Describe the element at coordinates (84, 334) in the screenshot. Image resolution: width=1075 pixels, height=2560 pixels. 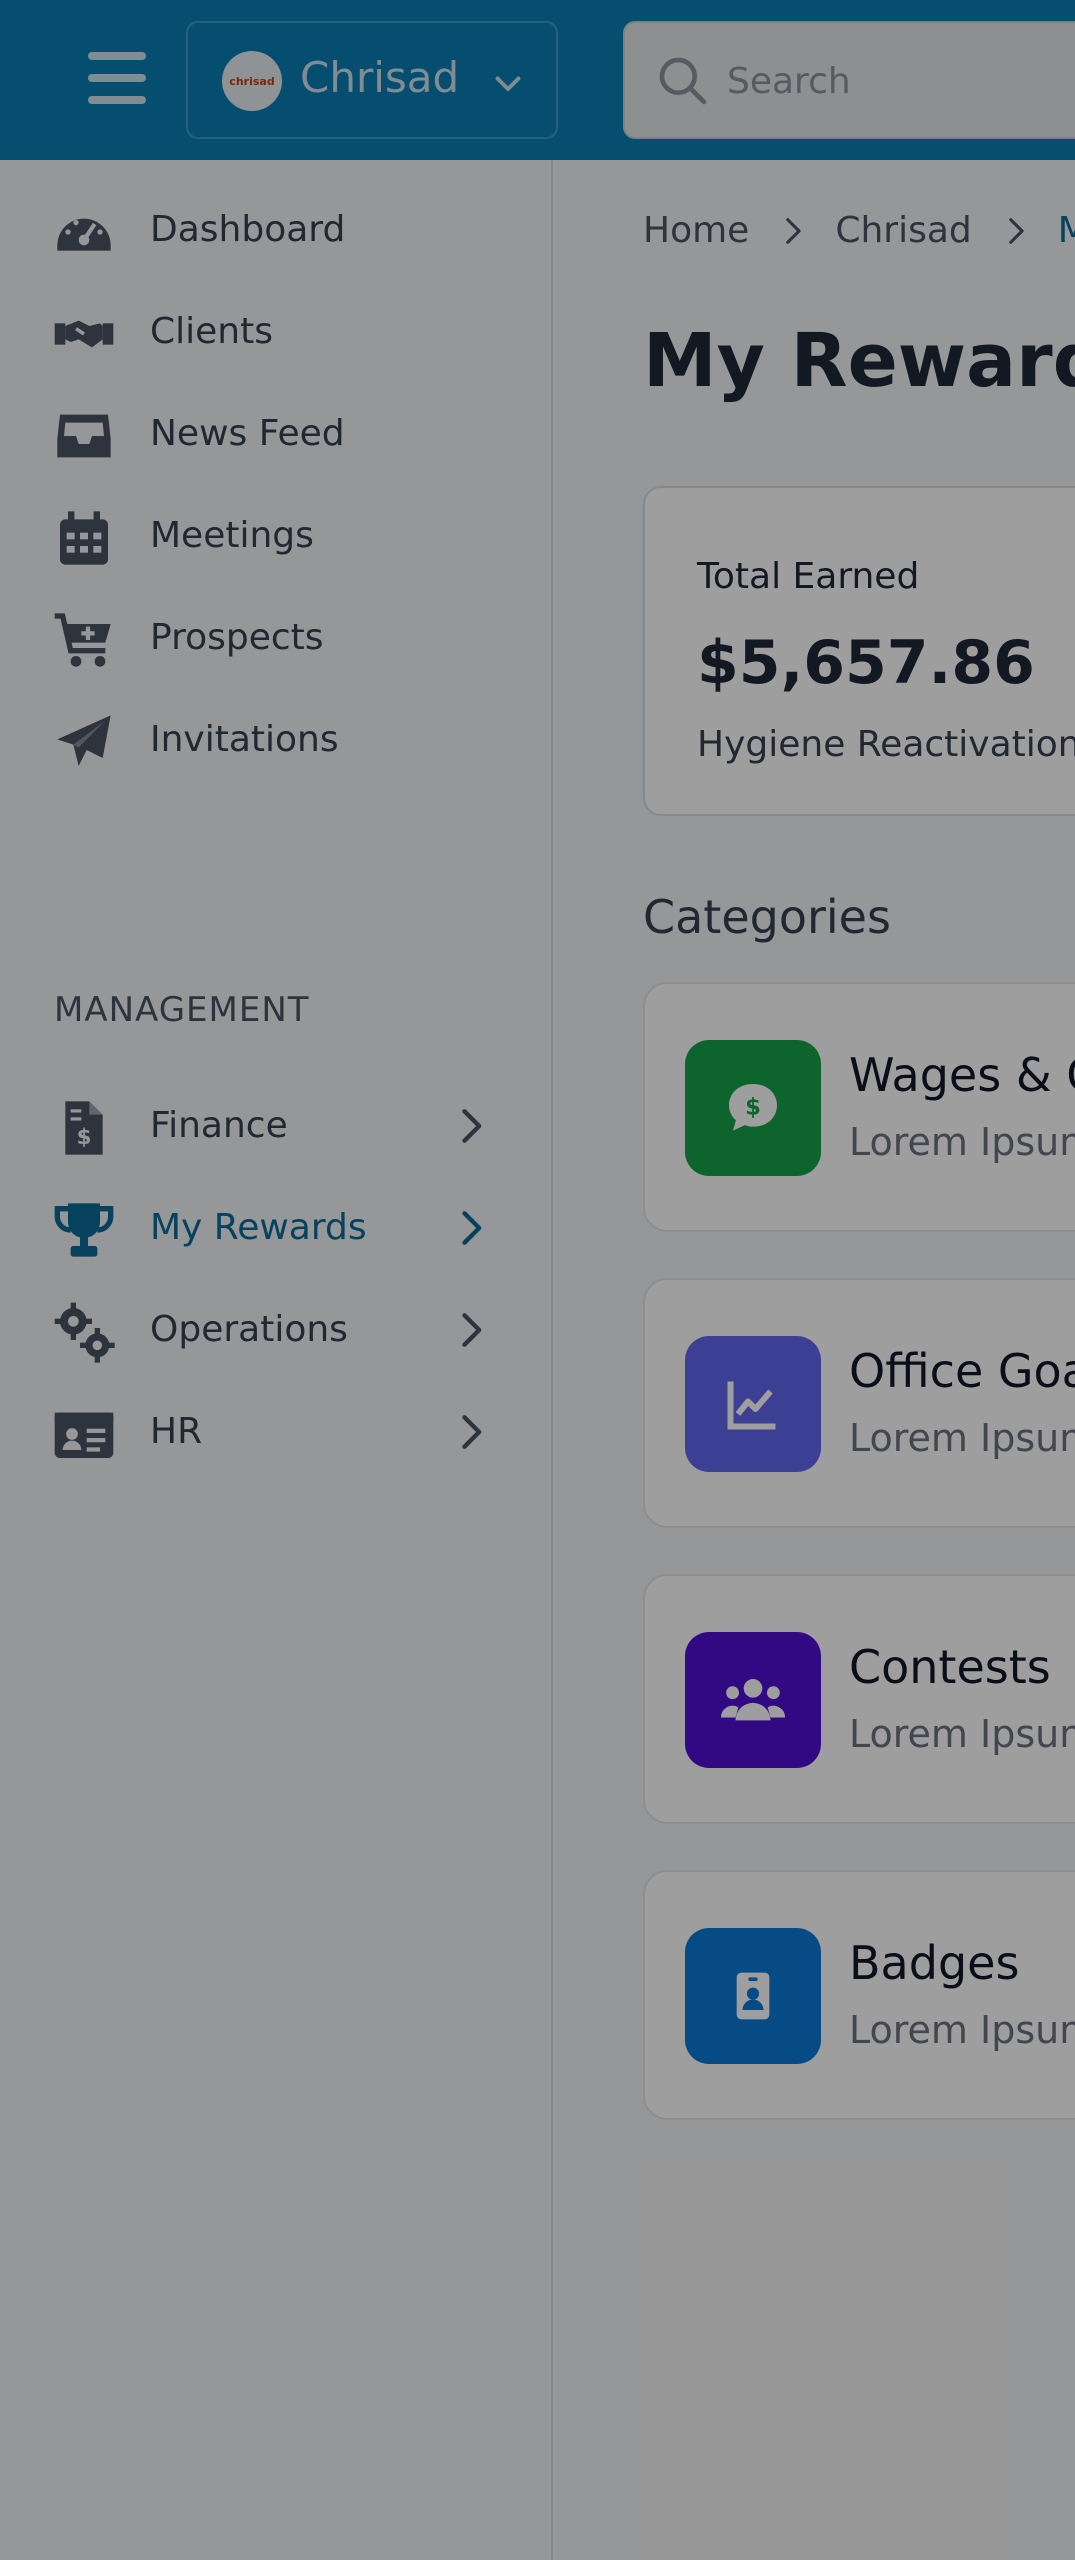
I see `handshake-icon` at that location.